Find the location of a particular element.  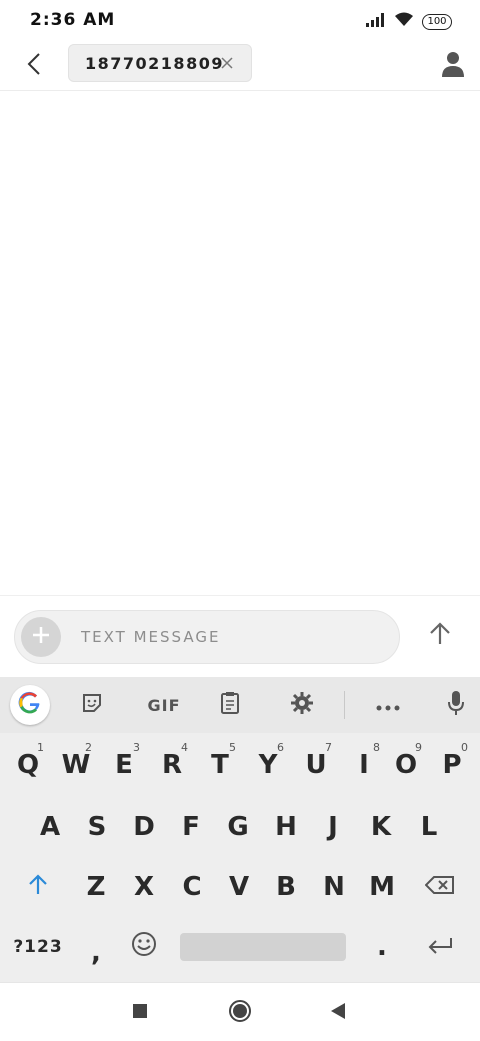

key-label: Y is located at coordinates (268, 765).